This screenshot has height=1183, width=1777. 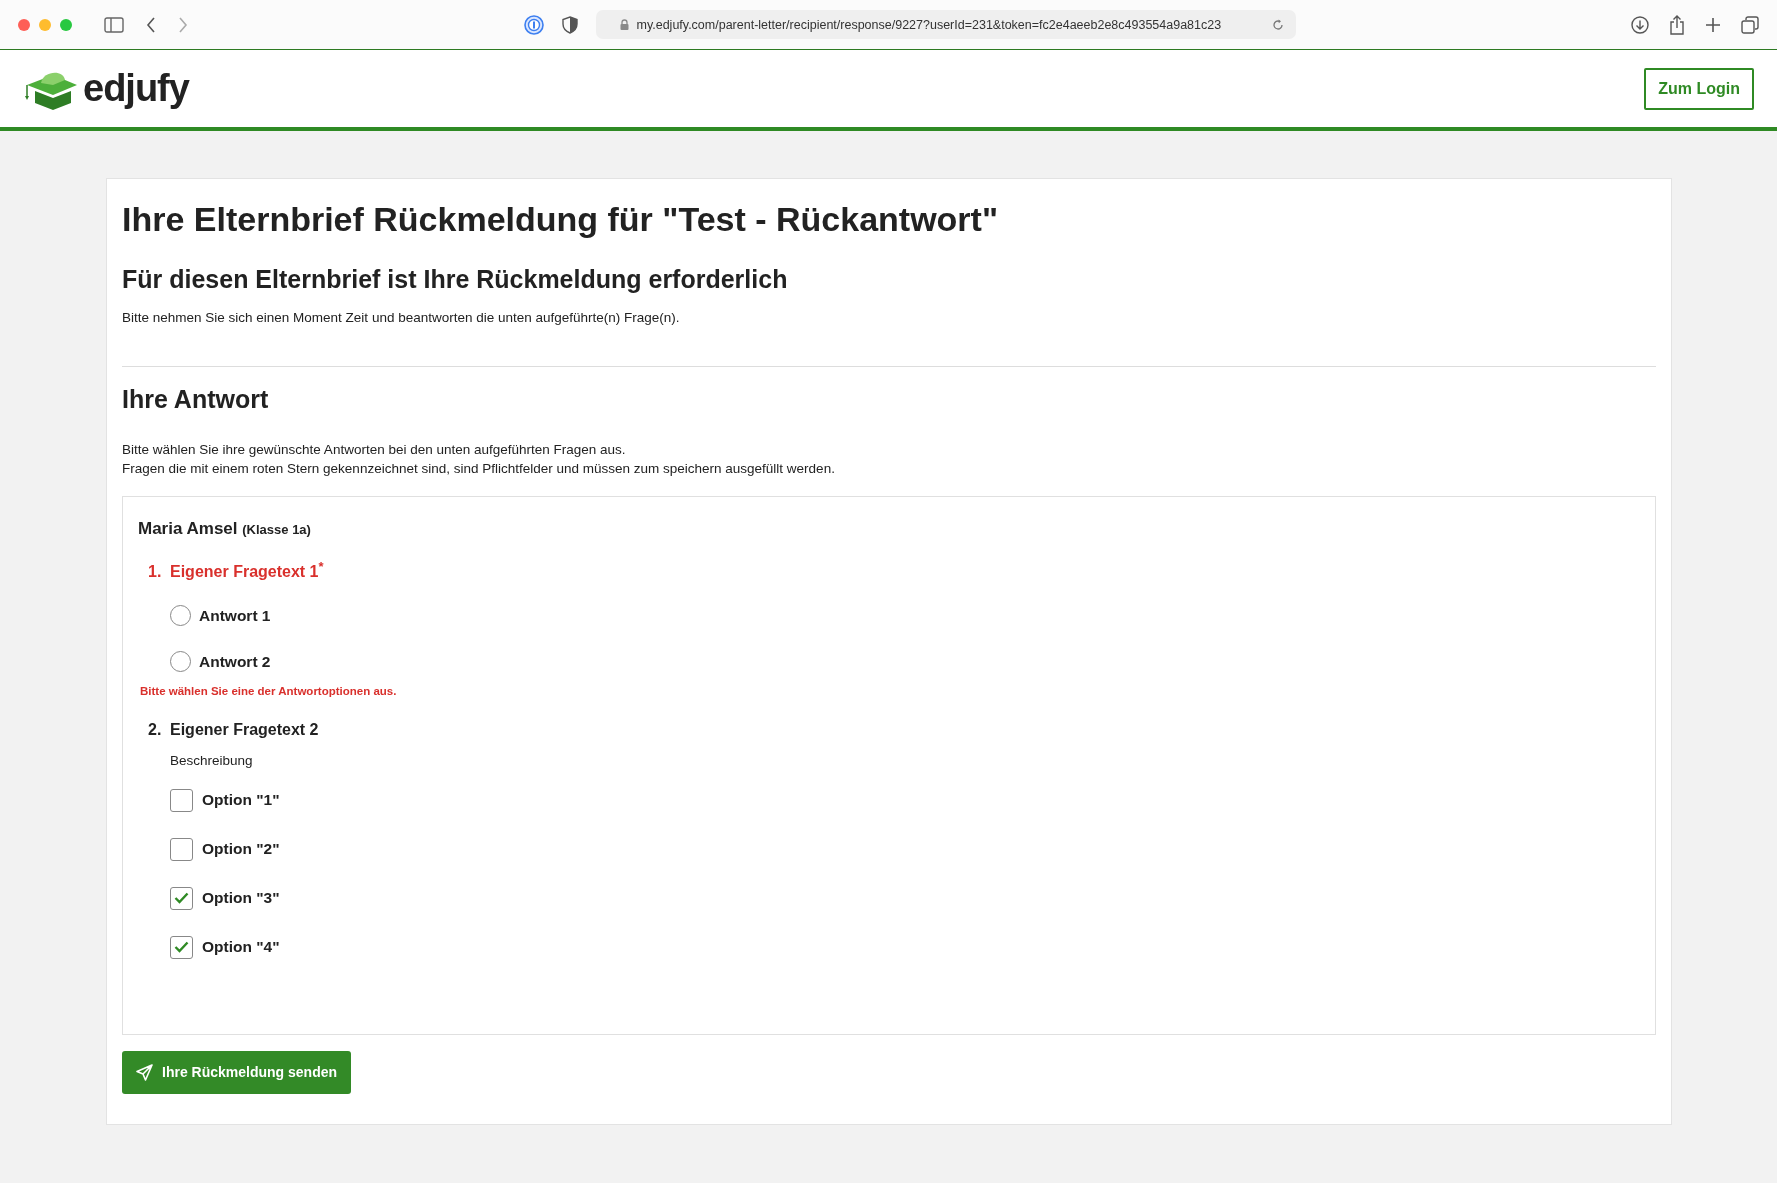 I want to click on question-title: 1. Eigener Fragetext 1$^{*}$, so click(x=236, y=571).